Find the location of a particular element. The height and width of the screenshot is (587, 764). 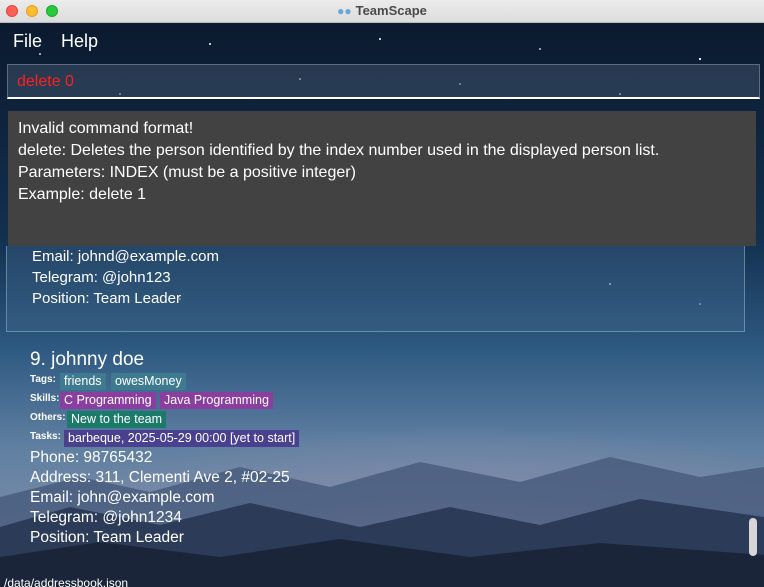

person-telegram: Telegram: @john1234 is located at coordinates (106, 517).